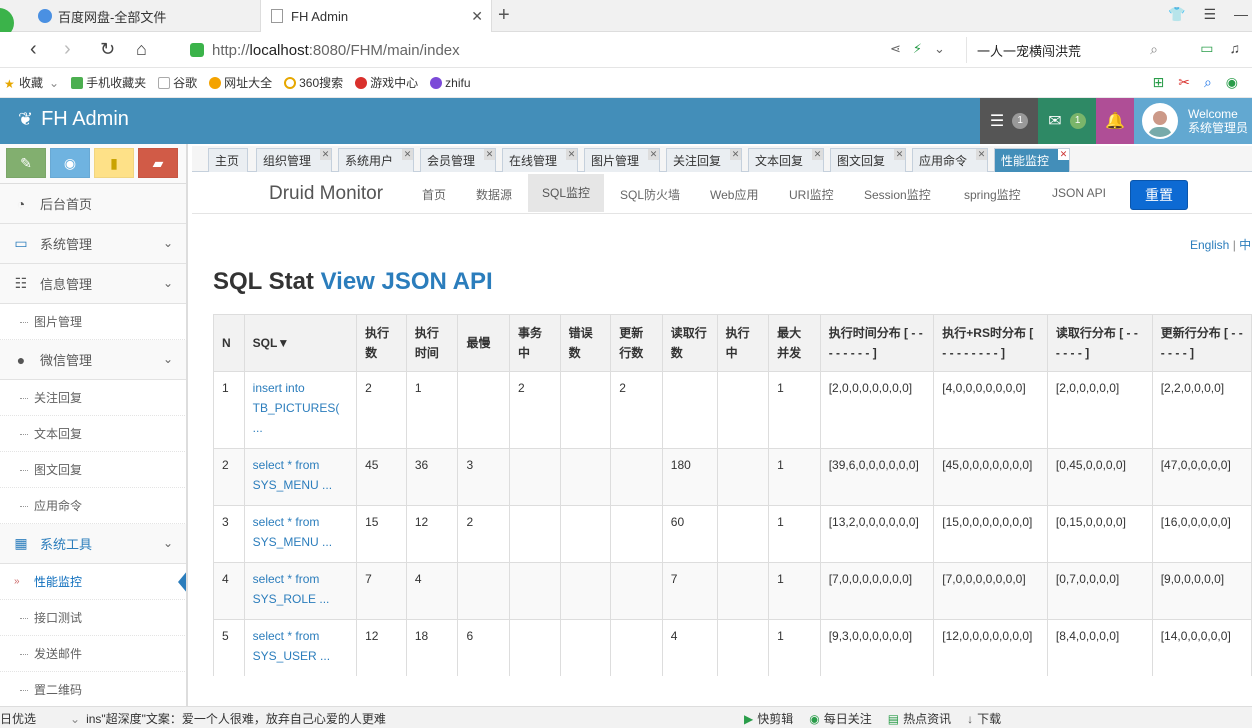  What do you see at coordinates (868, 160) in the screenshot?
I see `content-tab: 图文回复 ✕` at bounding box center [868, 160].